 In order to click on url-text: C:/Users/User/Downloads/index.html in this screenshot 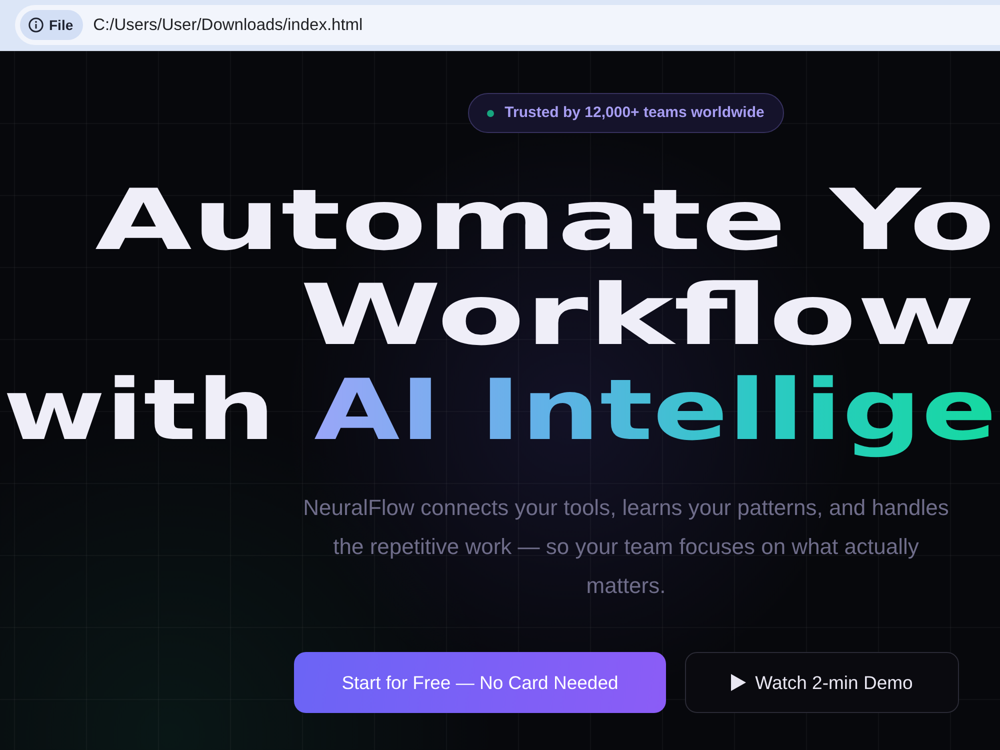, I will do `click(228, 25)`.